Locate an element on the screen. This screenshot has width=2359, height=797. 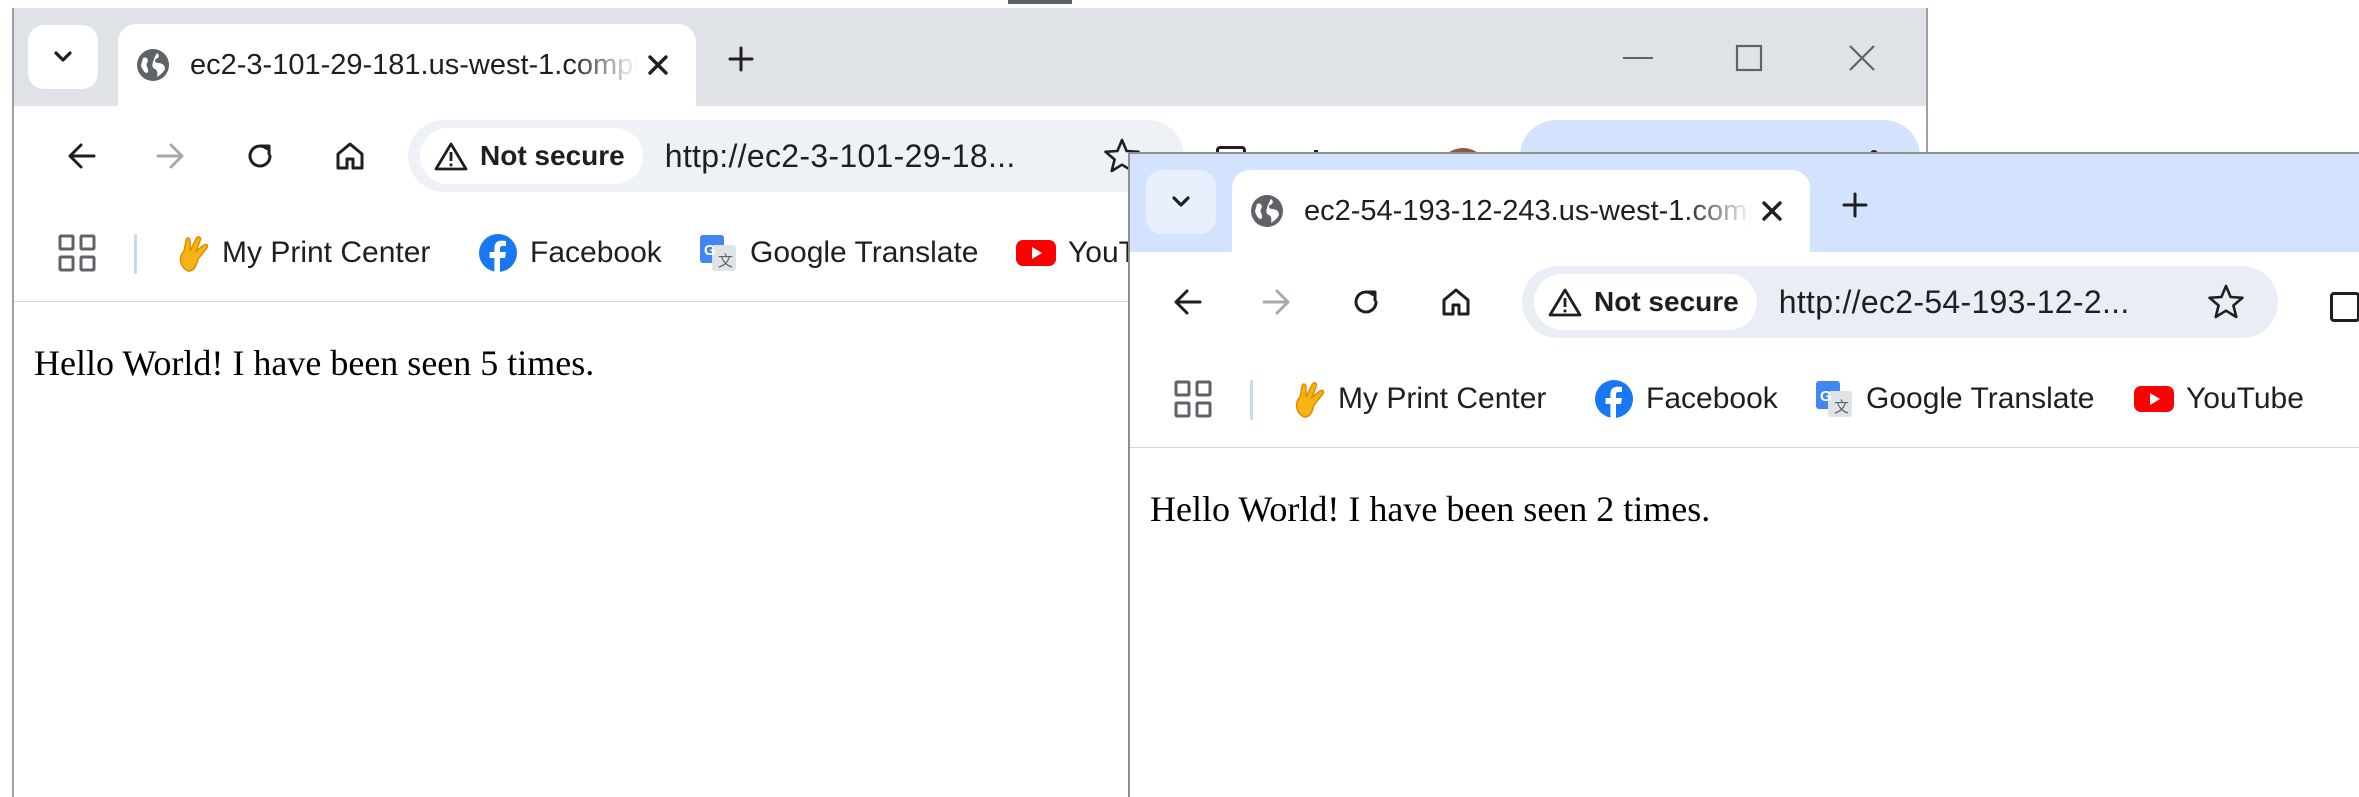
extensions-icon is located at coordinates (2344, 307).